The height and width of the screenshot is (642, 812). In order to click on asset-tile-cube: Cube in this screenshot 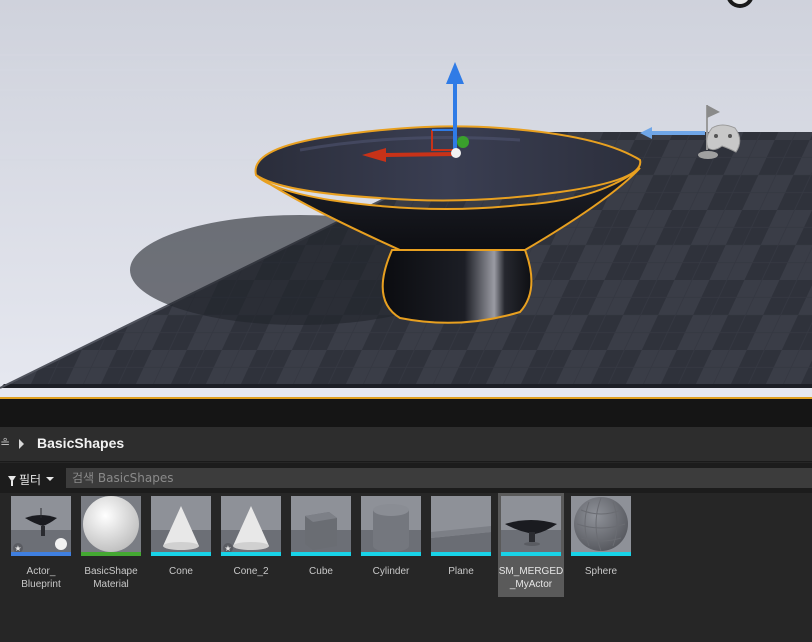, I will do `click(321, 545)`.